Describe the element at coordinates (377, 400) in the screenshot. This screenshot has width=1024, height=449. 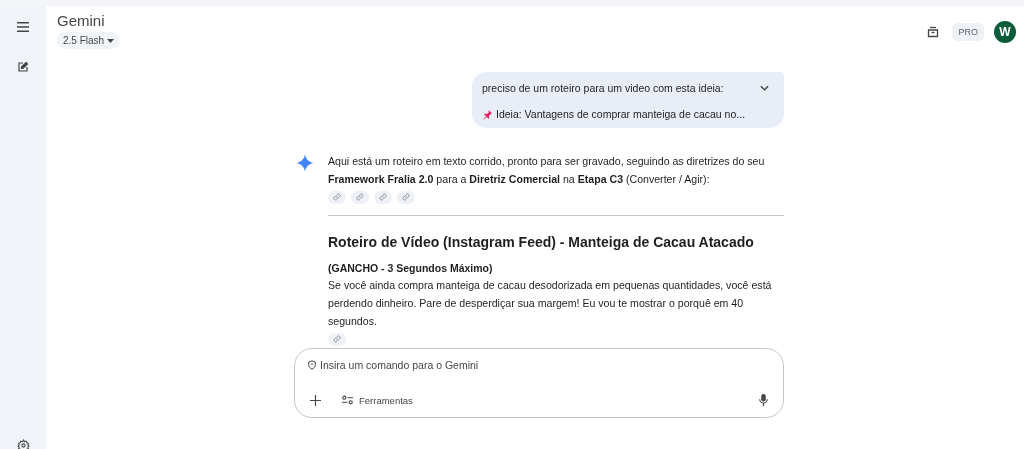
I see `tools-button: Ferramentas` at that location.